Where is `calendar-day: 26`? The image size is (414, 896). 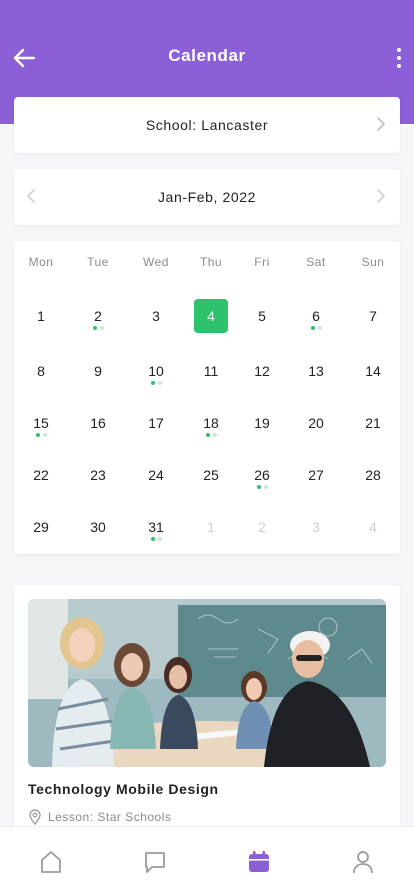 calendar-day: 26 is located at coordinates (262, 475).